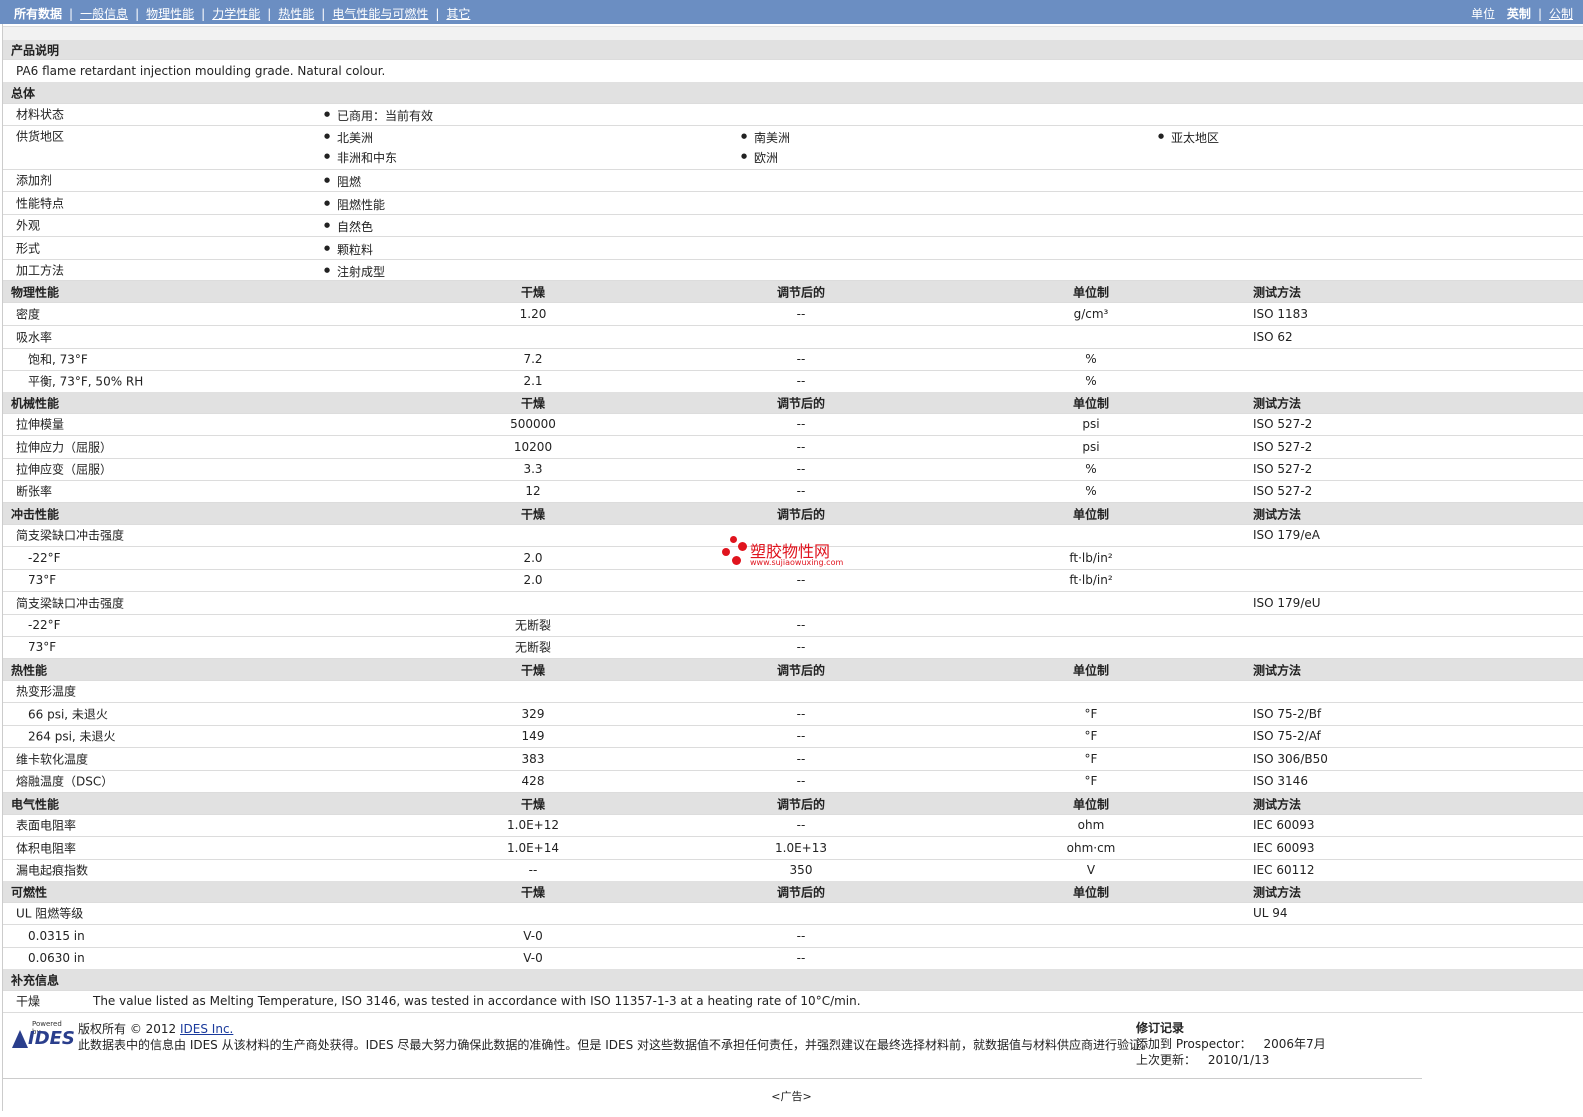 The width and height of the screenshot is (1583, 1117). Describe the element at coordinates (793, 848) in the screenshot. I see `property-row: 体积电阻率 1.0E+14 1.0E+13 ohm·cm IEC 60093` at that location.